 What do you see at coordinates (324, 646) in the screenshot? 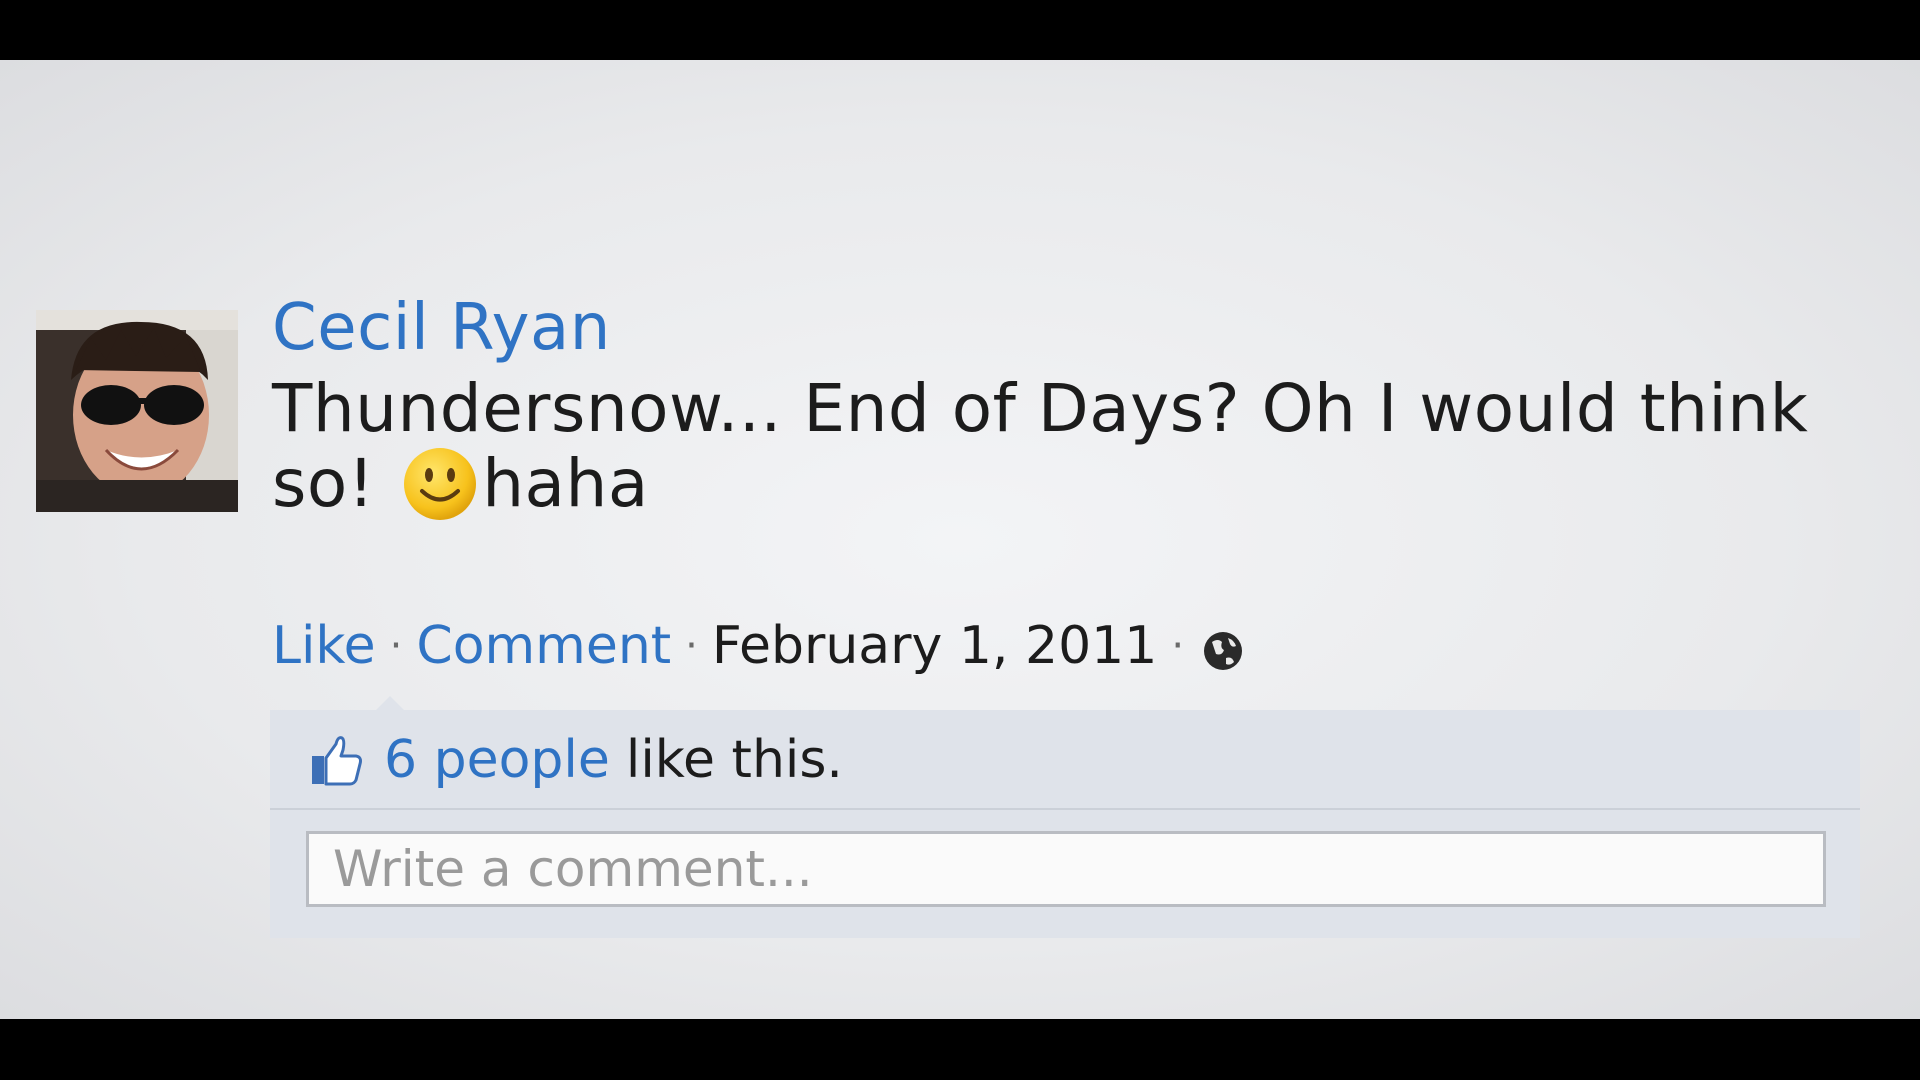
I see `like-link: Like` at bounding box center [324, 646].